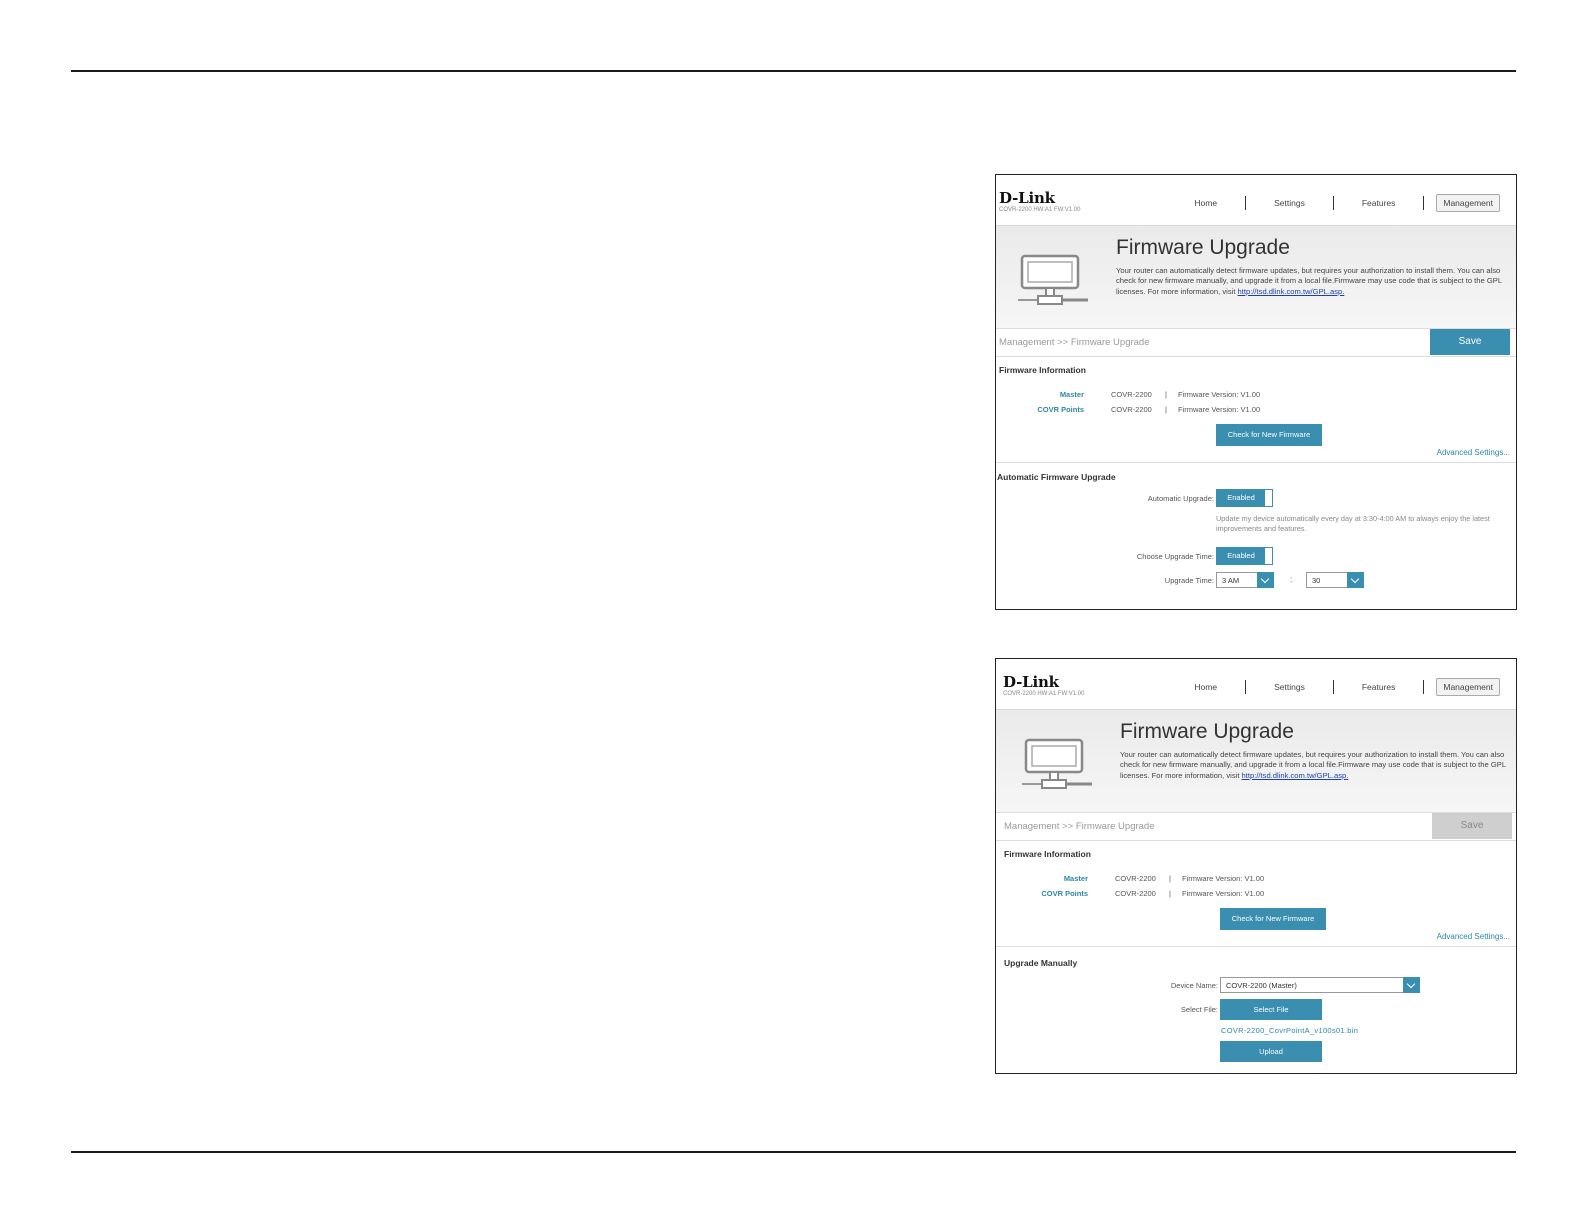 This screenshot has width=1584, height=1224. I want to click on choose-time-label: Choose Upgrade Time:, so click(1175, 556).